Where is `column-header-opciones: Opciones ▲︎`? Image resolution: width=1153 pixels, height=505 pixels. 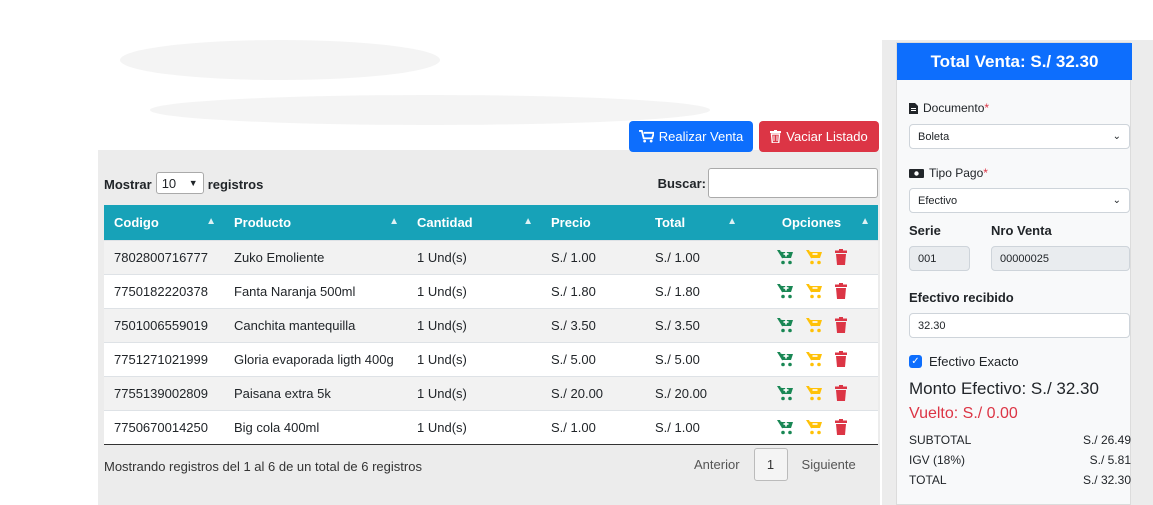 column-header-opciones: Opciones ▲︎ is located at coordinates (811, 222).